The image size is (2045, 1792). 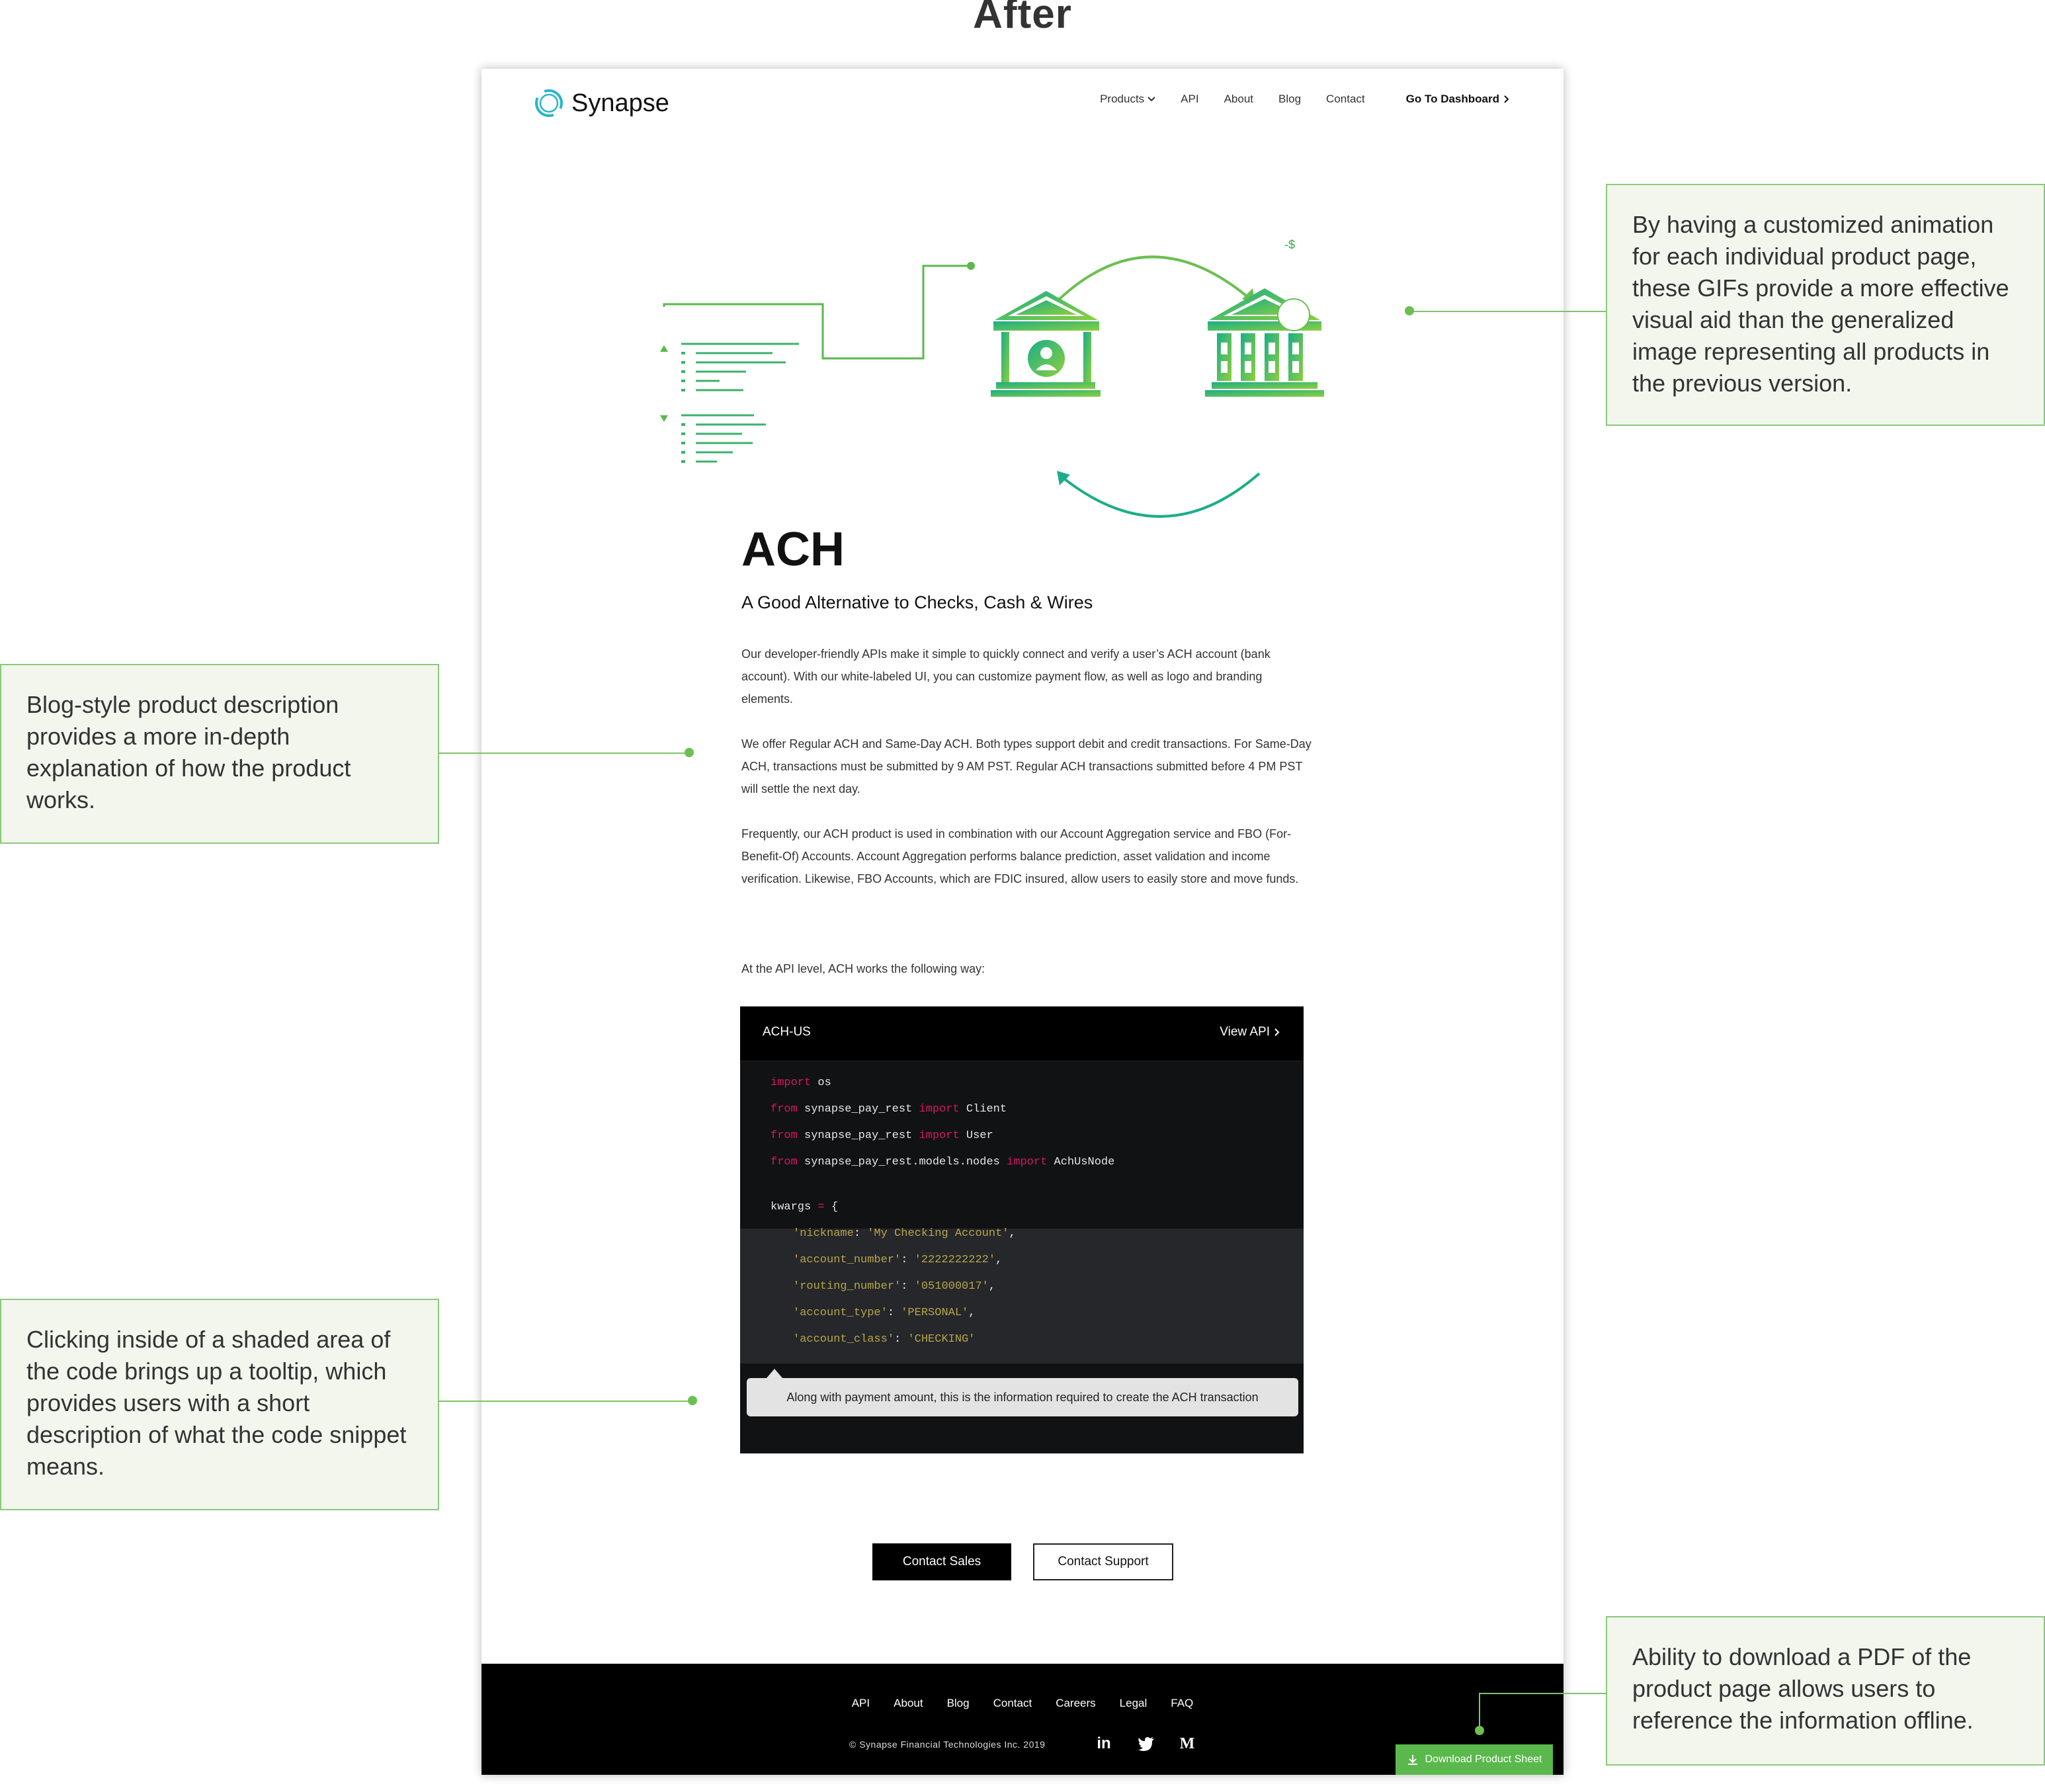 What do you see at coordinates (1458, 100) in the screenshot?
I see `go-to-dashboard-link: Go To Dashboard` at bounding box center [1458, 100].